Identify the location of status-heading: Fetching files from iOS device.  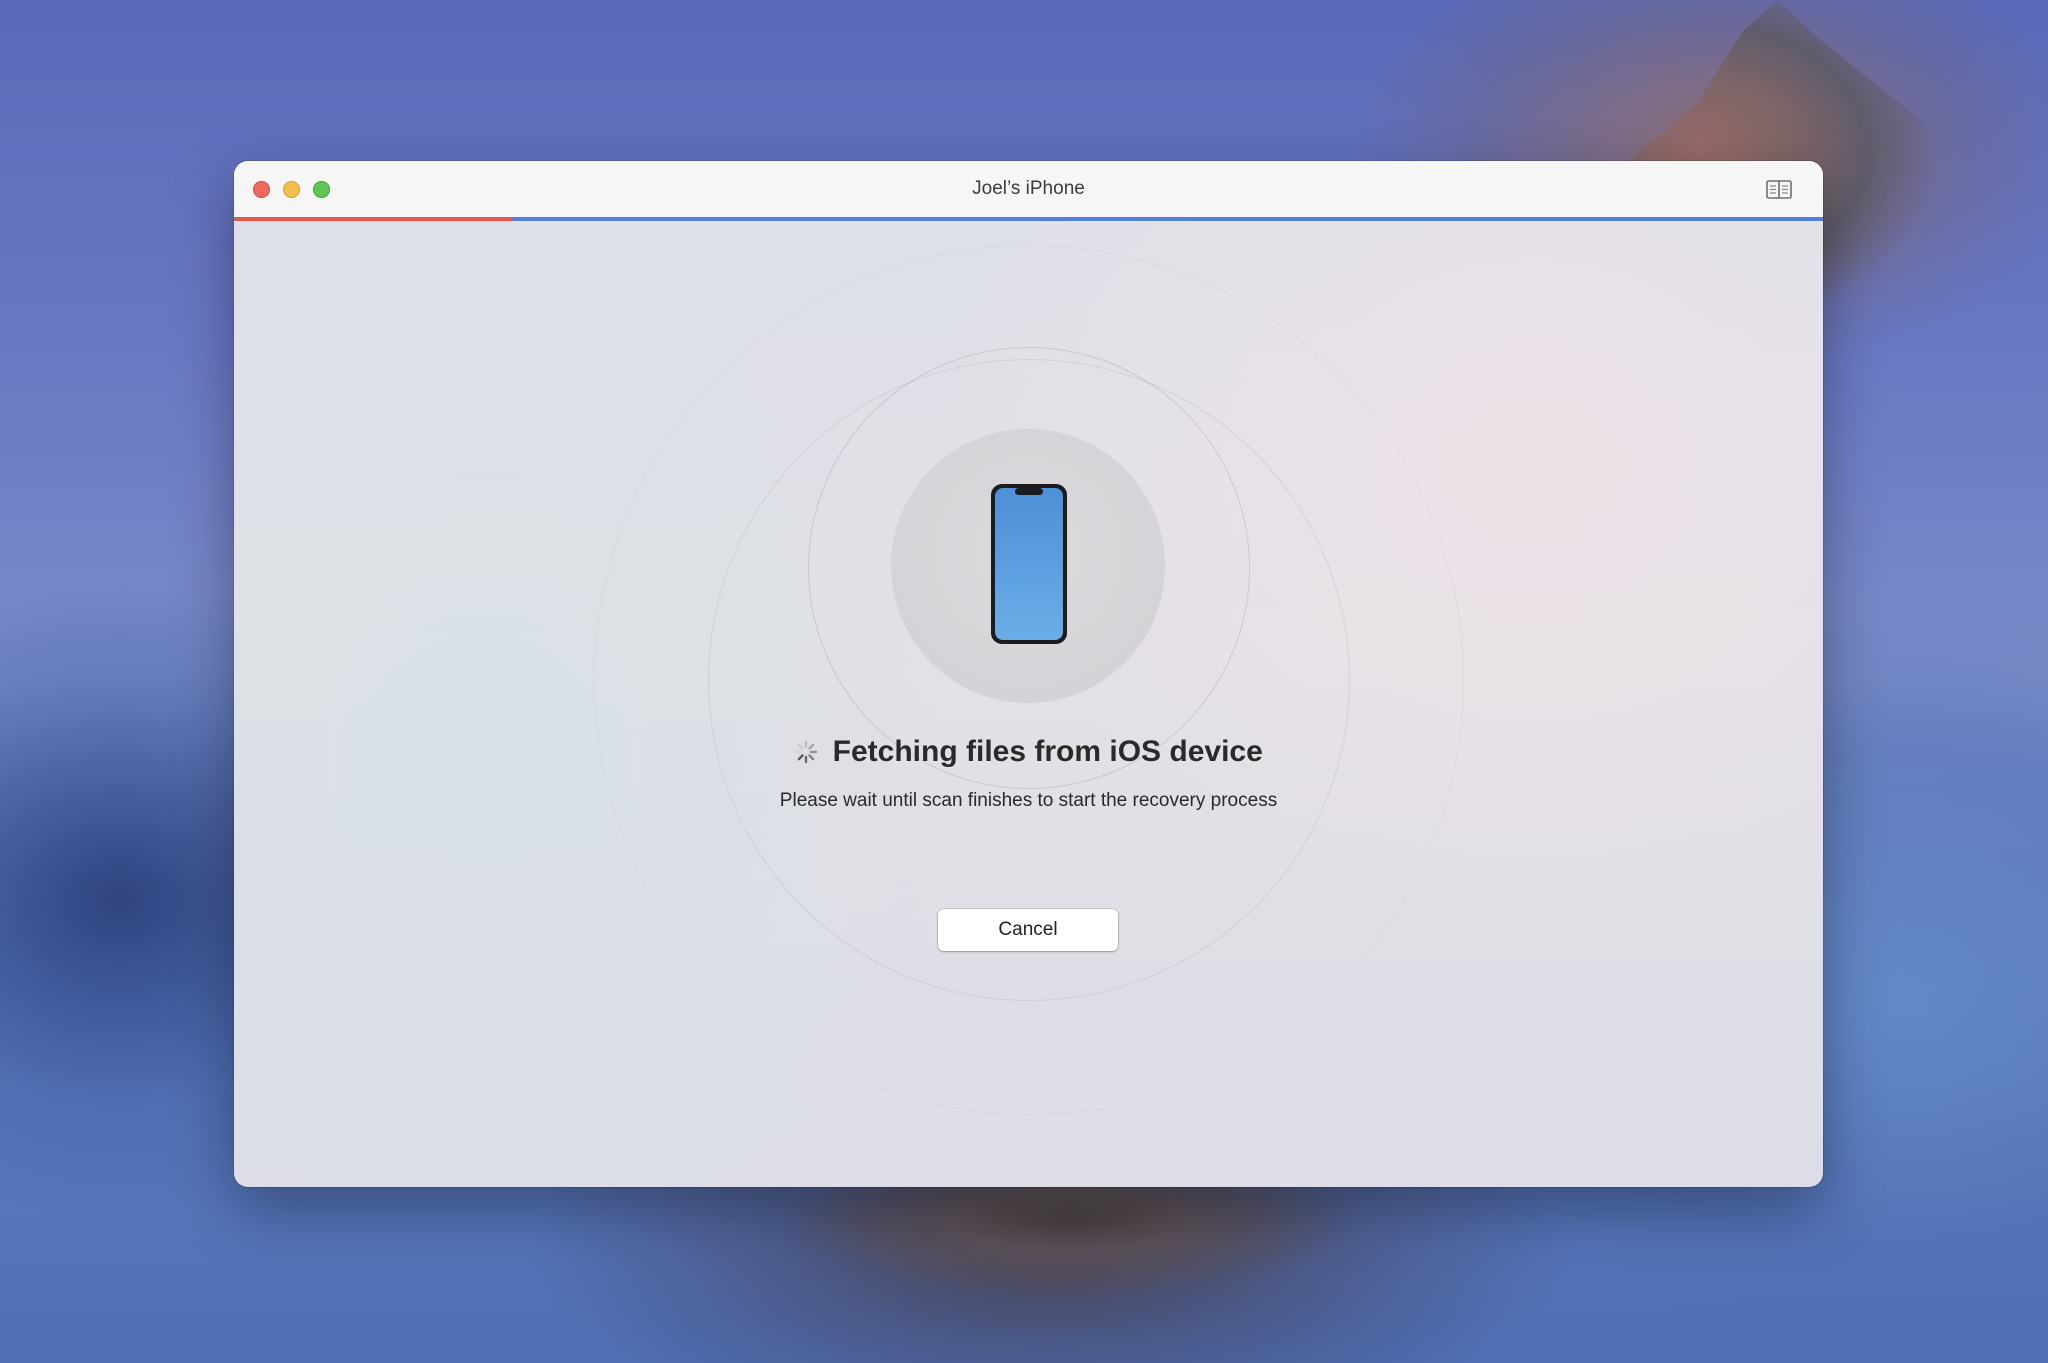
(1047, 751).